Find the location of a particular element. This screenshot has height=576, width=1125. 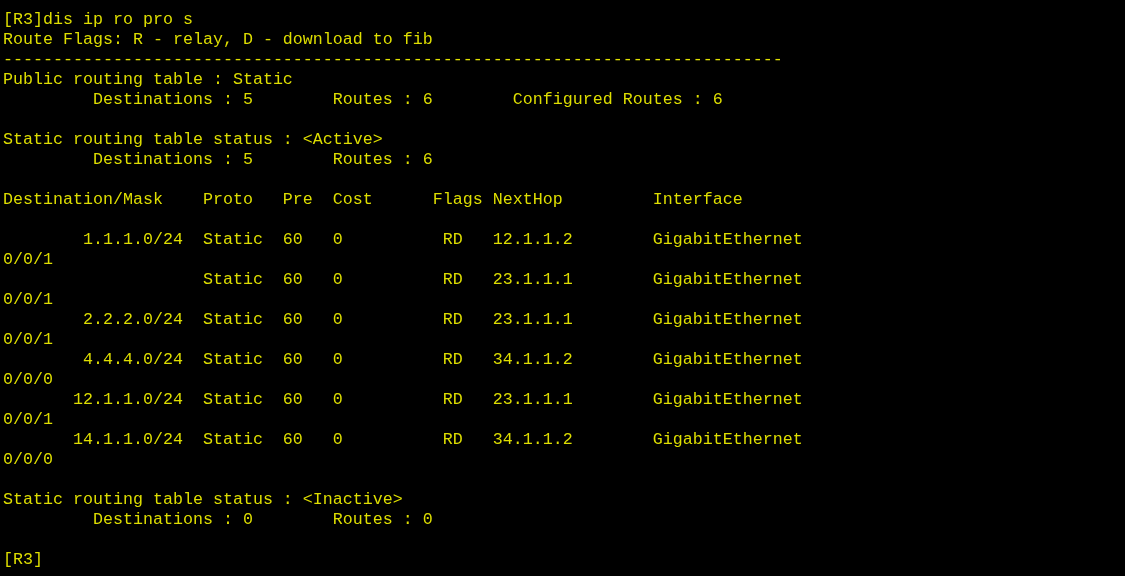

terminal-line: 1.1.1.0/24 Static 60 0 RD 12.1.1.2 GigabitEthernet is located at coordinates (442, 240).